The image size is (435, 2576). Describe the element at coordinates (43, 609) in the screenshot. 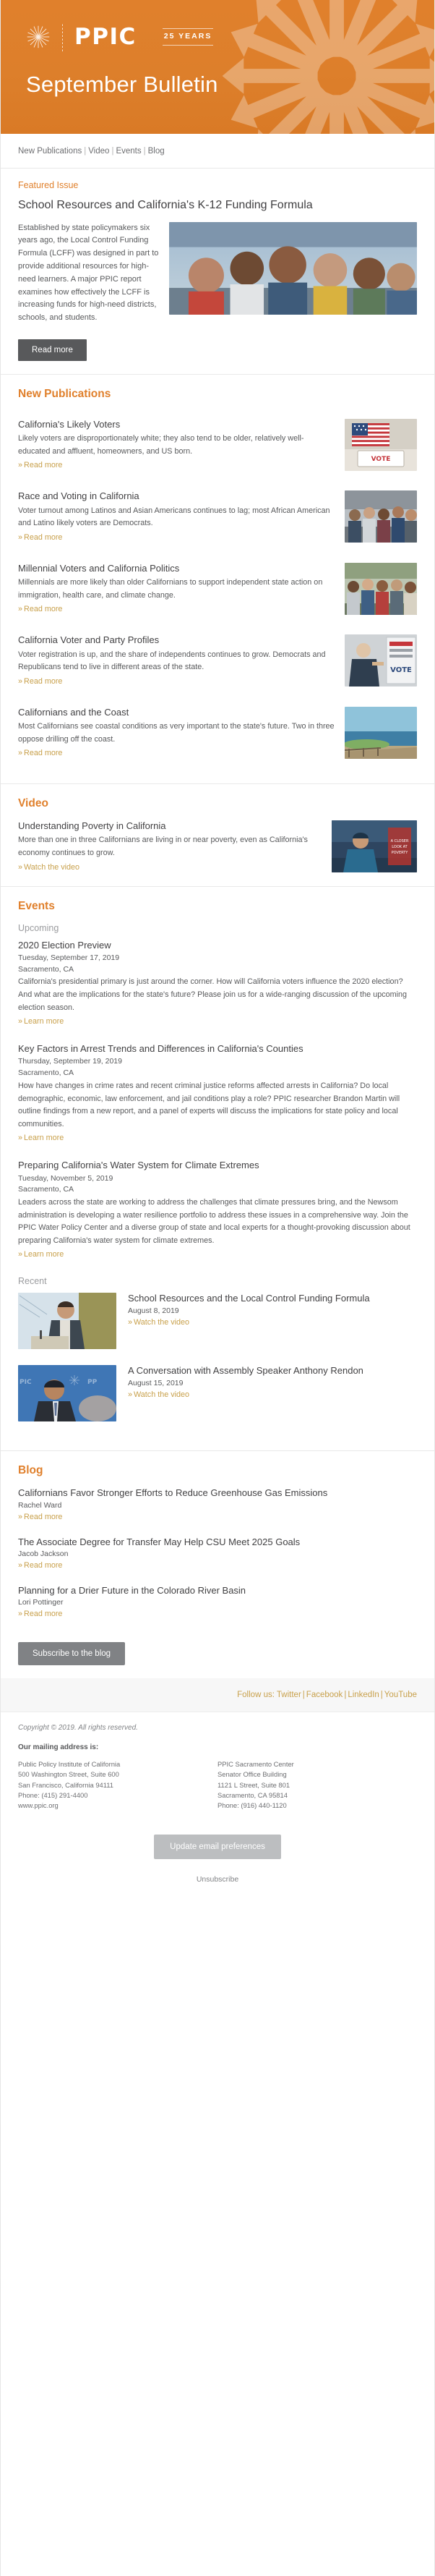

I see `publication-read-more-label: Read more` at that location.